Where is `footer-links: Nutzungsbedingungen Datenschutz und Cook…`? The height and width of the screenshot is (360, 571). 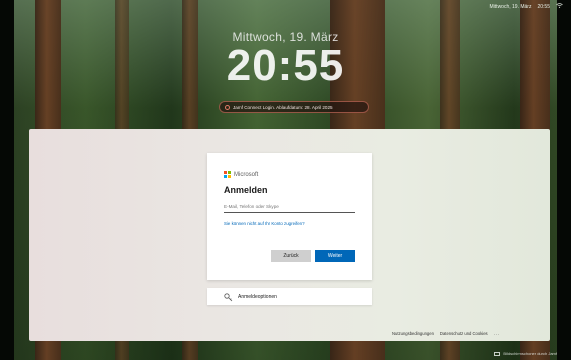 footer-links: Nutzungsbedingungen Datenschutz und Cook… is located at coordinates (446, 333).